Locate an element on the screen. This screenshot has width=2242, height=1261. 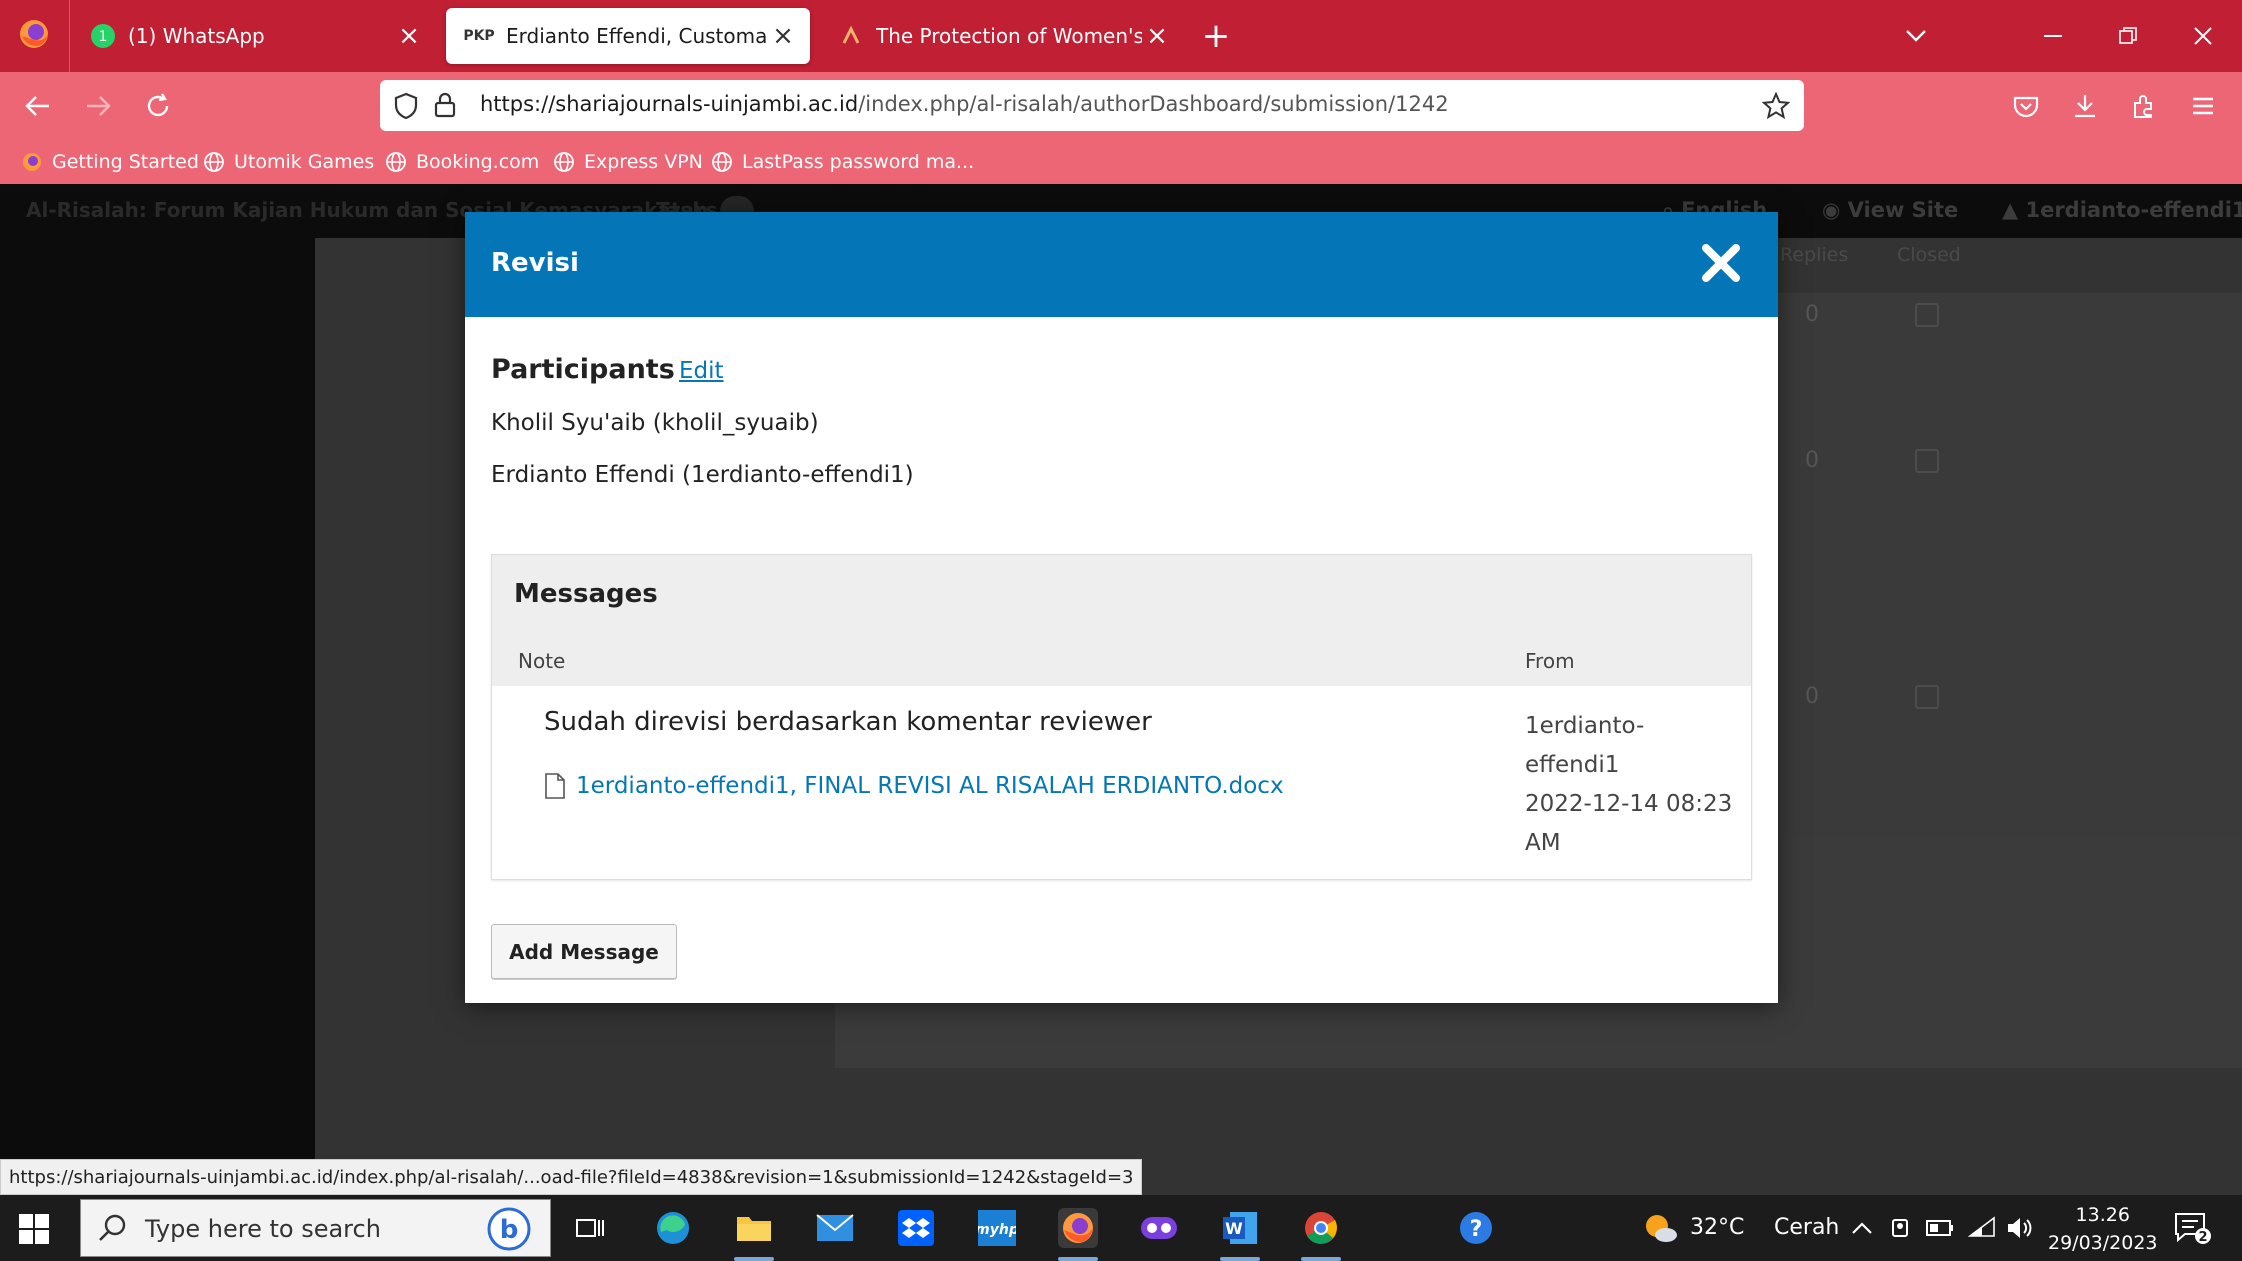
journal-icon is located at coordinates (851, 36).